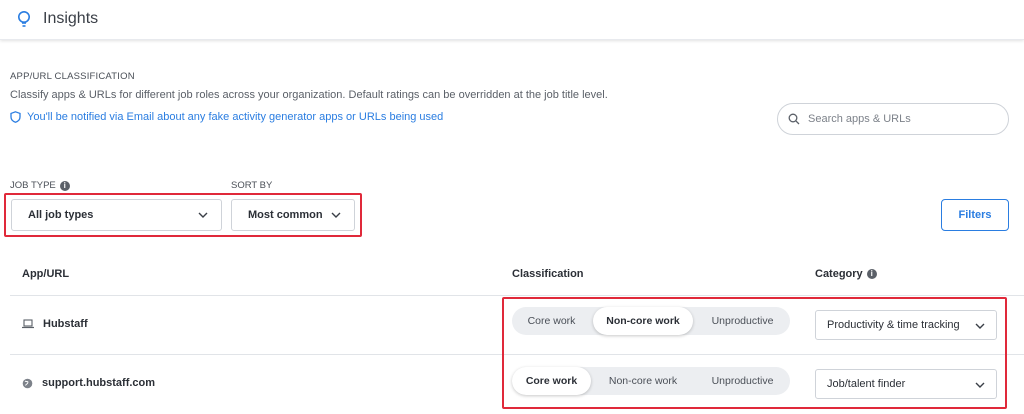  Describe the element at coordinates (27, 383) in the screenshot. I see `globe-icon` at that location.